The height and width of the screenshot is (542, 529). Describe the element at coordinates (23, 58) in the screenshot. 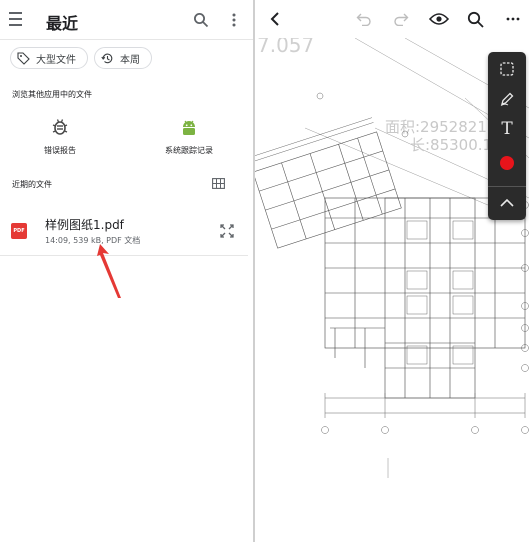

I see `tag-icon` at that location.